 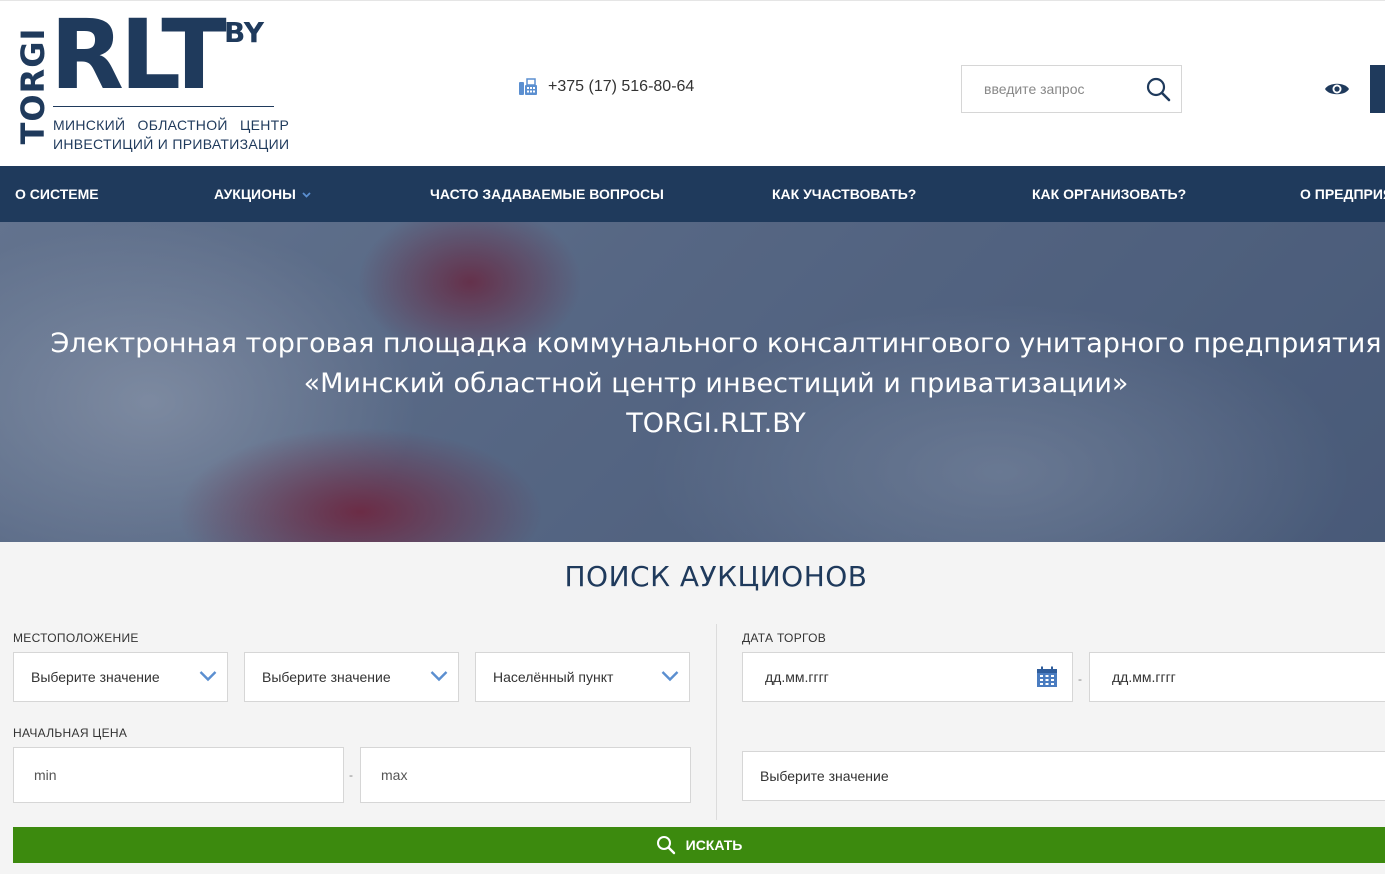 I want to click on account-button, so click(x=1377, y=89).